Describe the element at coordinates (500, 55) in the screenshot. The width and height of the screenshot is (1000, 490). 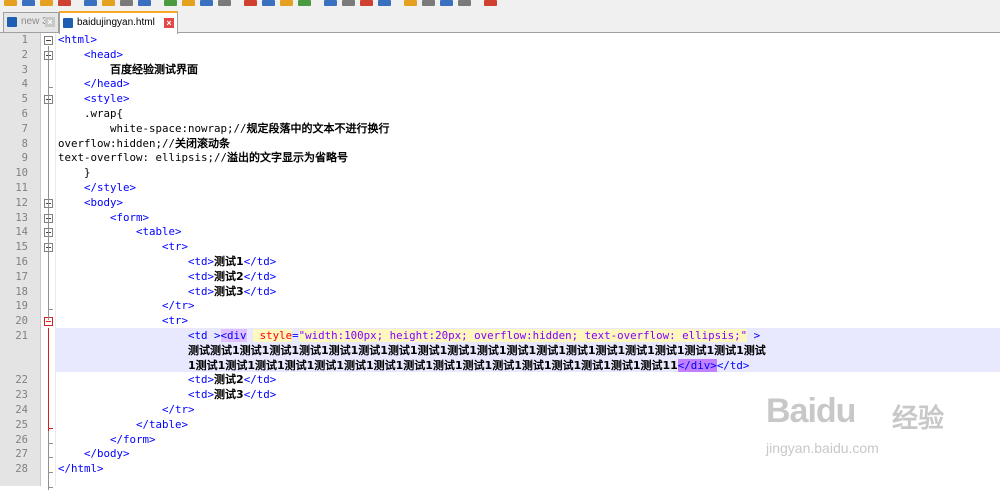
I see `code-line: 2 <head>` at that location.